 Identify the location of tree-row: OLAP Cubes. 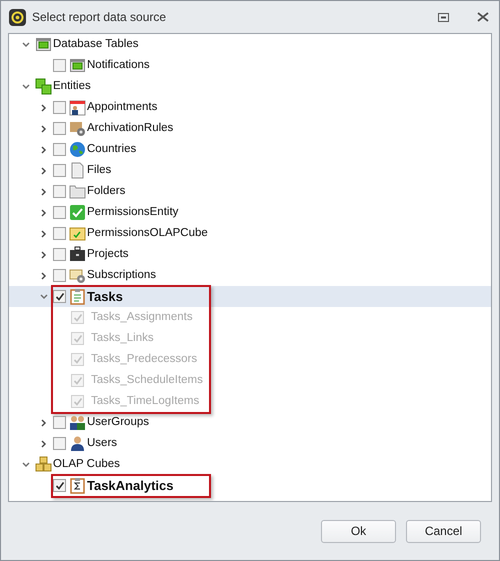
(250, 464).